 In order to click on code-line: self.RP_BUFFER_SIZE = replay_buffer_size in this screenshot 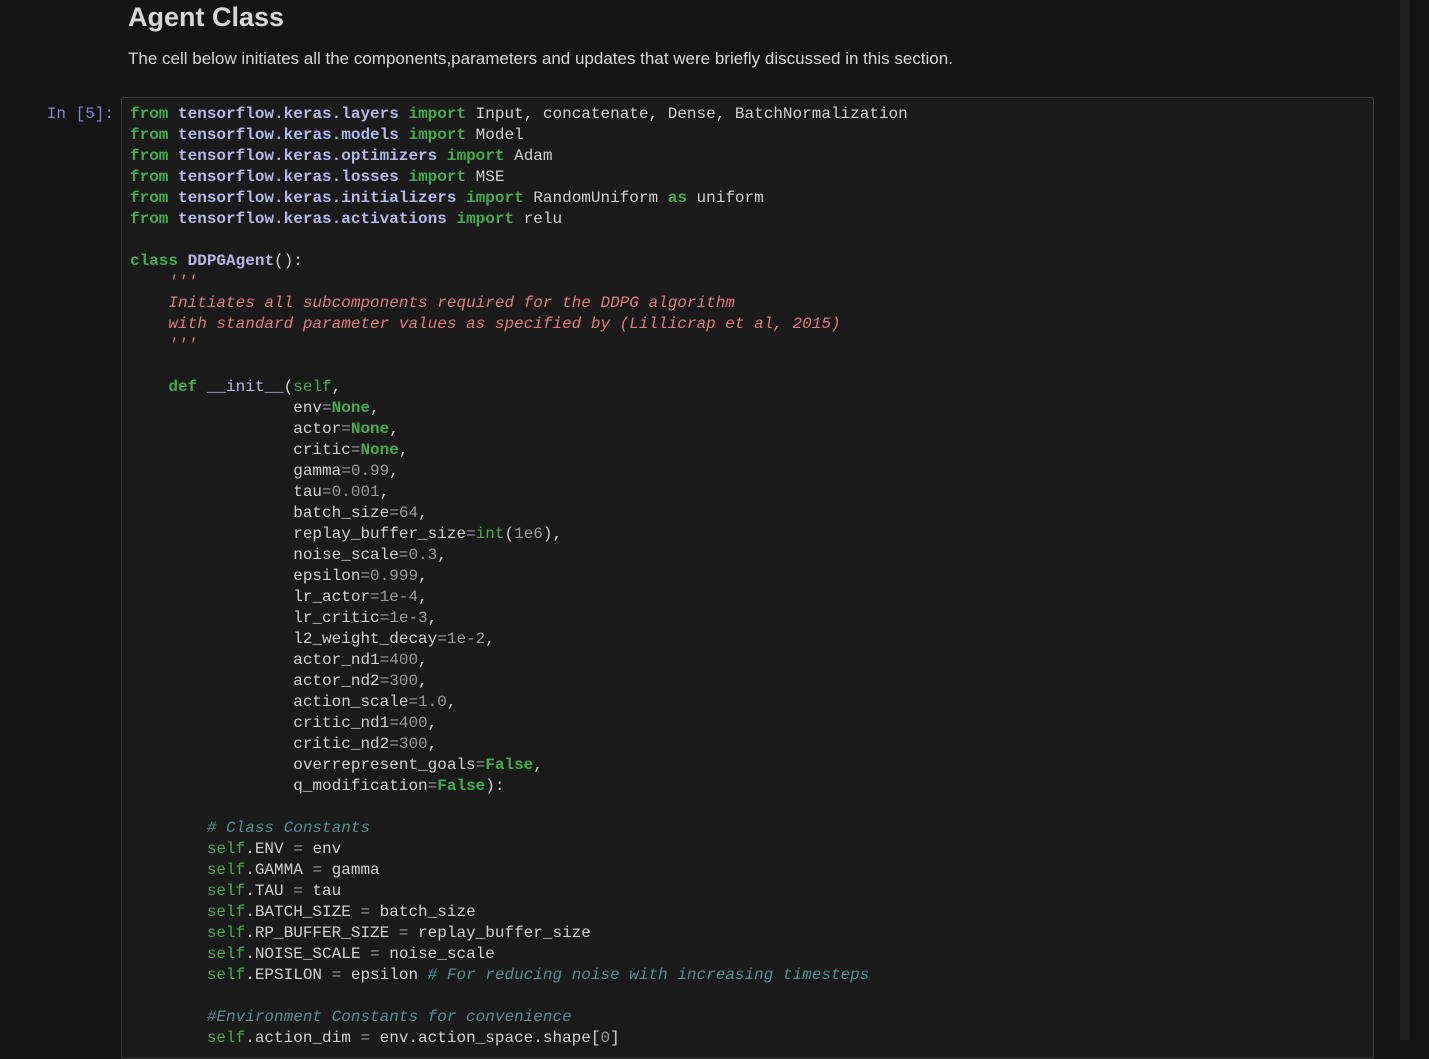, I will do `click(519, 933)`.